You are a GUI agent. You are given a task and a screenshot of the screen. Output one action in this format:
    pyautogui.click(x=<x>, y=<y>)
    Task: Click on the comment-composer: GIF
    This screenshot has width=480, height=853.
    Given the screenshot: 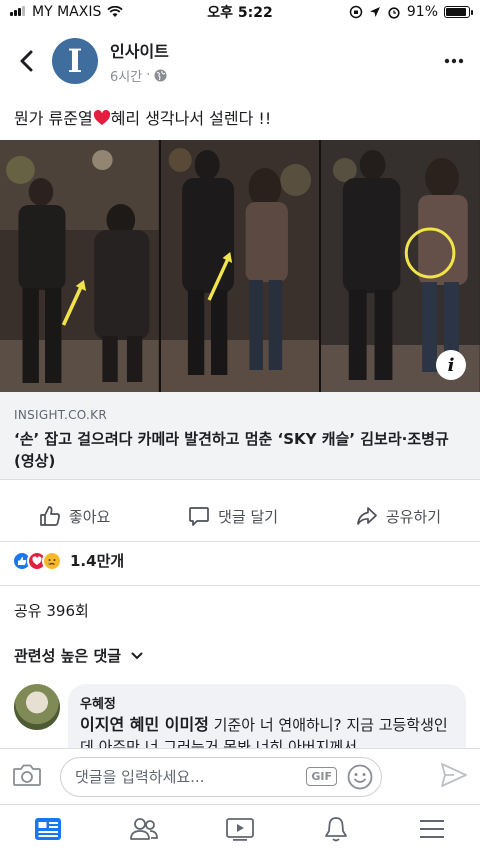 What is the action you would take?
    pyautogui.click(x=240, y=776)
    